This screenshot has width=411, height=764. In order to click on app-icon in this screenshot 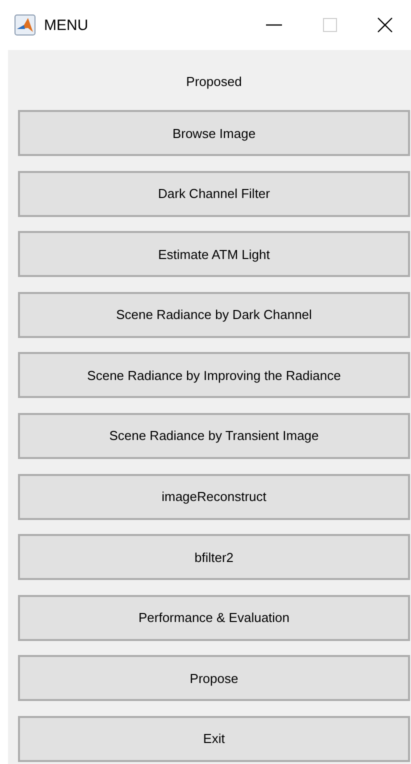, I will do `click(25, 25)`.